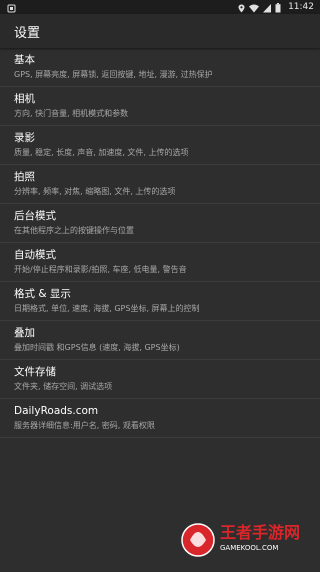 The width and height of the screenshot is (320, 572). I want to click on settings-item-summary: 服务器详细信息:用户名, 密码, 观看权限, so click(84, 425).